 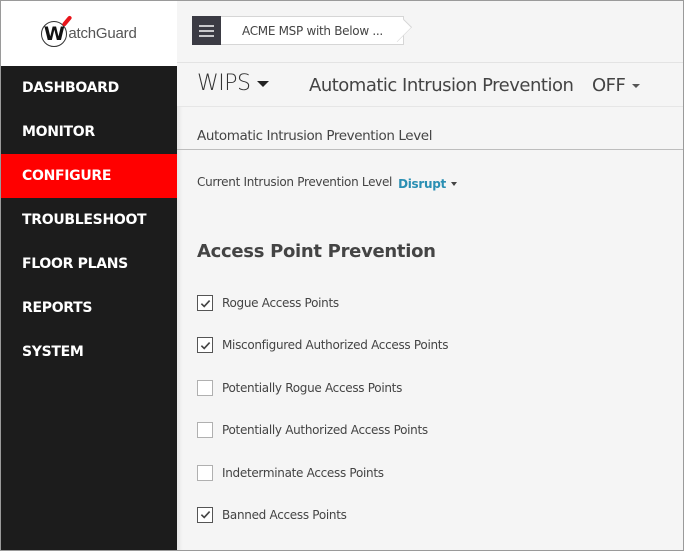 I want to click on feature-title: Automatic Intrusion Prevention, so click(x=441, y=85).